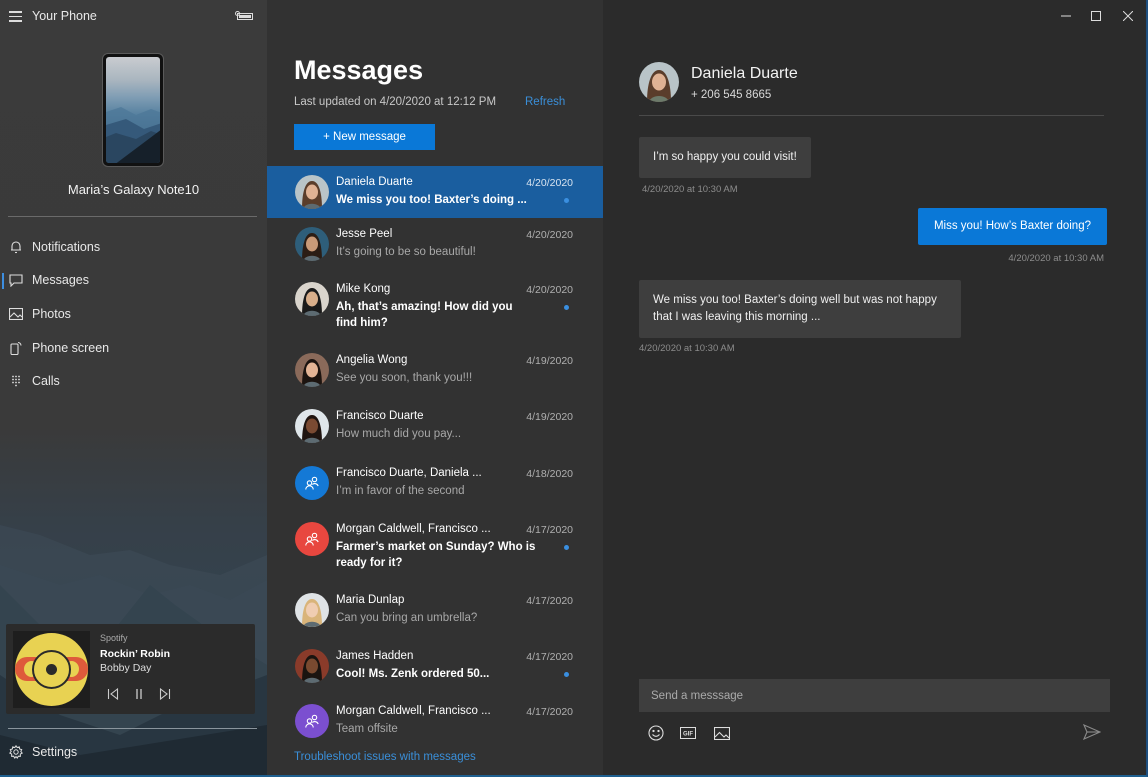  What do you see at coordinates (71, 347) in the screenshot?
I see `sidebar-item-label: Phone screen` at bounding box center [71, 347].